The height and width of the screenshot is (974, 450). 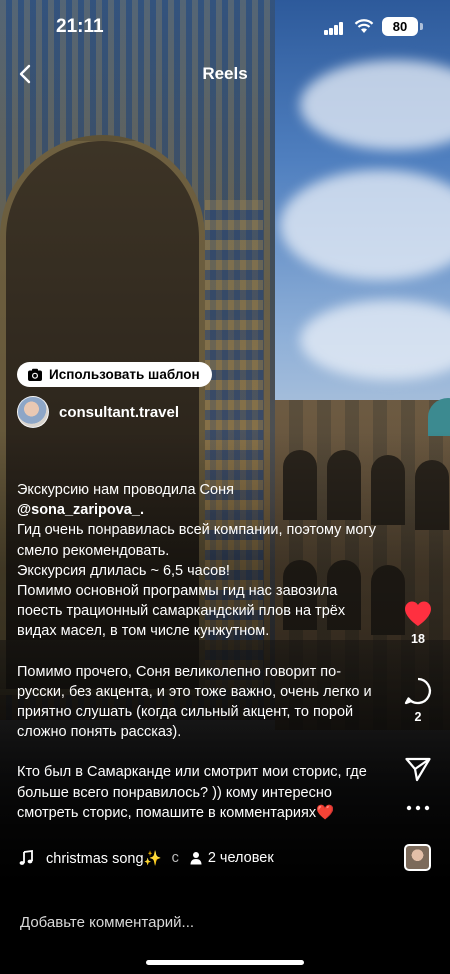 What do you see at coordinates (418, 691) in the screenshot?
I see `comment-icon` at bounding box center [418, 691].